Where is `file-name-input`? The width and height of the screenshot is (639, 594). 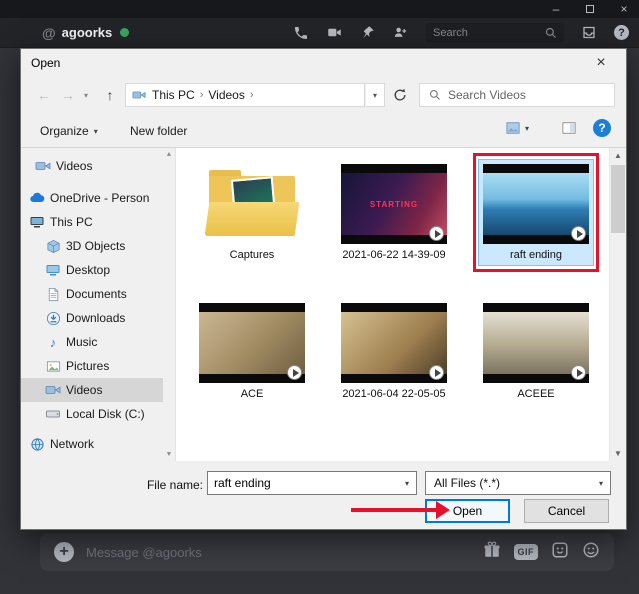
file-name-input is located at coordinates (303, 483).